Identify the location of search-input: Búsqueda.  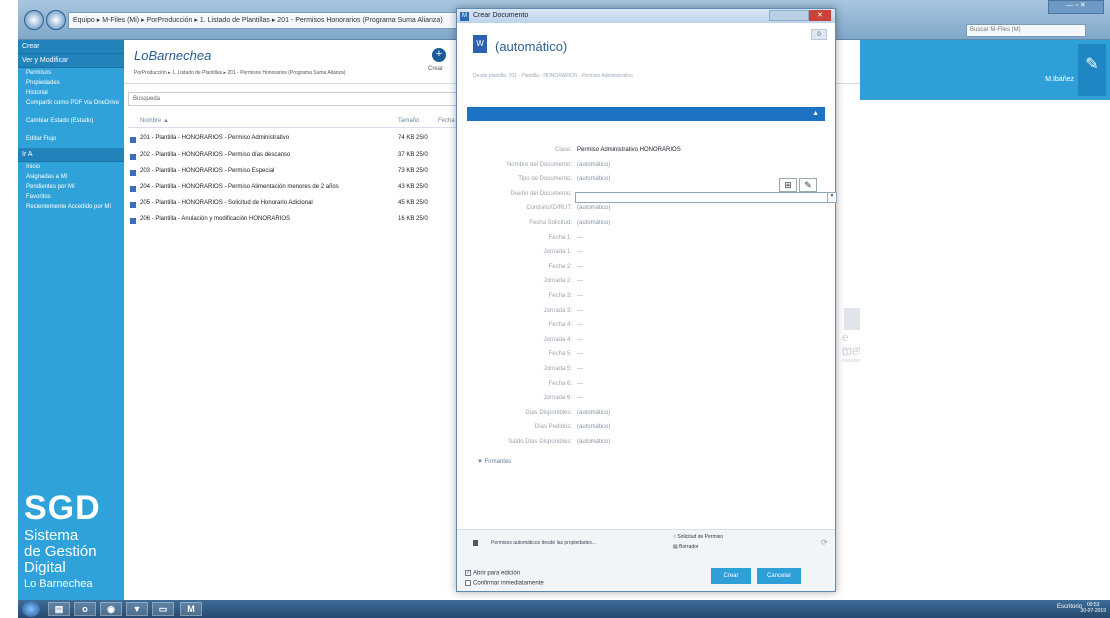
(298, 99).